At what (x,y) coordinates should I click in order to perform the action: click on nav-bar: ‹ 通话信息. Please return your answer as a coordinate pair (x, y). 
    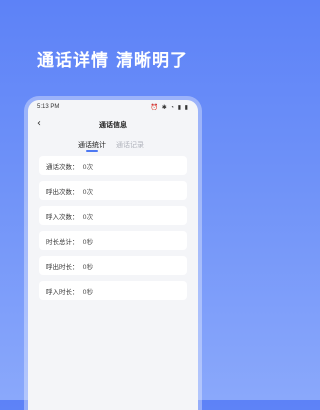
    Looking at the image, I should click on (113, 124).